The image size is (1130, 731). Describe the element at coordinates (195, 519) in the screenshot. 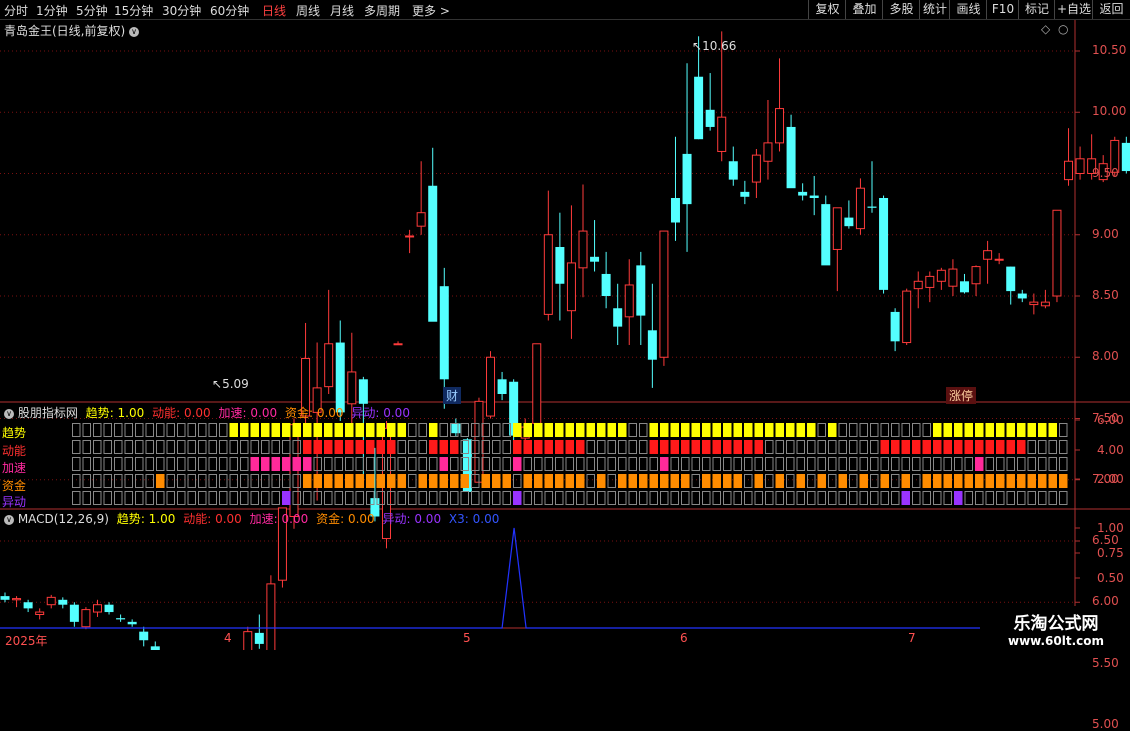

I see `macd-energy-label: 动能` at that location.